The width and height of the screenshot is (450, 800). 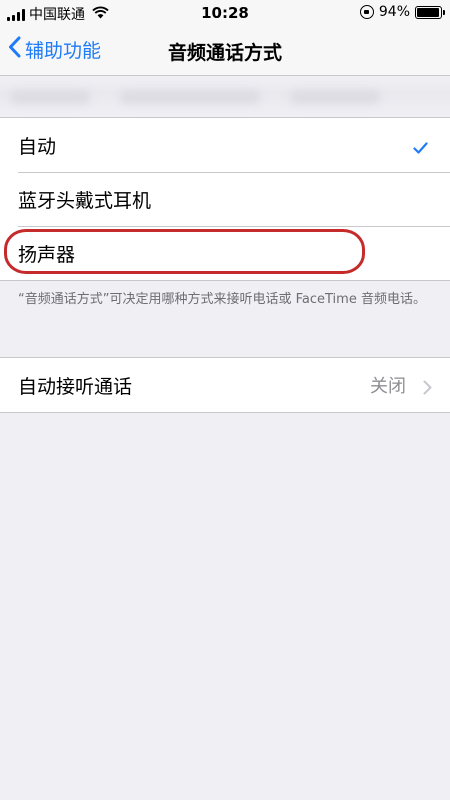 What do you see at coordinates (47, 254) in the screenshot?
I see `option-label: 扬声器` at bounding box center [47, 254].